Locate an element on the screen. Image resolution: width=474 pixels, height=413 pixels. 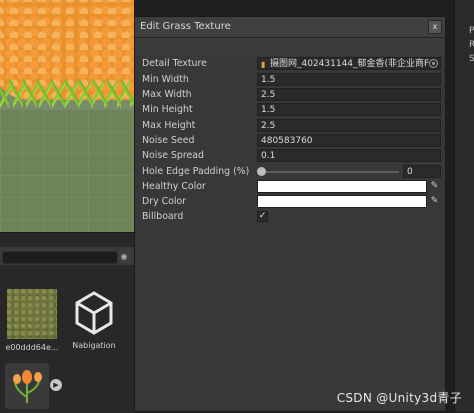
dialog-toolbar is located at coordinates (290, 46).